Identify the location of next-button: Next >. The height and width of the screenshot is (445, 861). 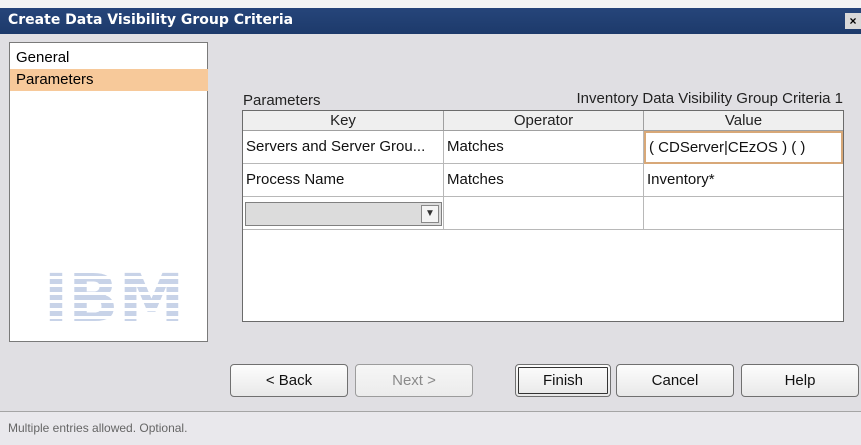
(414, 380).